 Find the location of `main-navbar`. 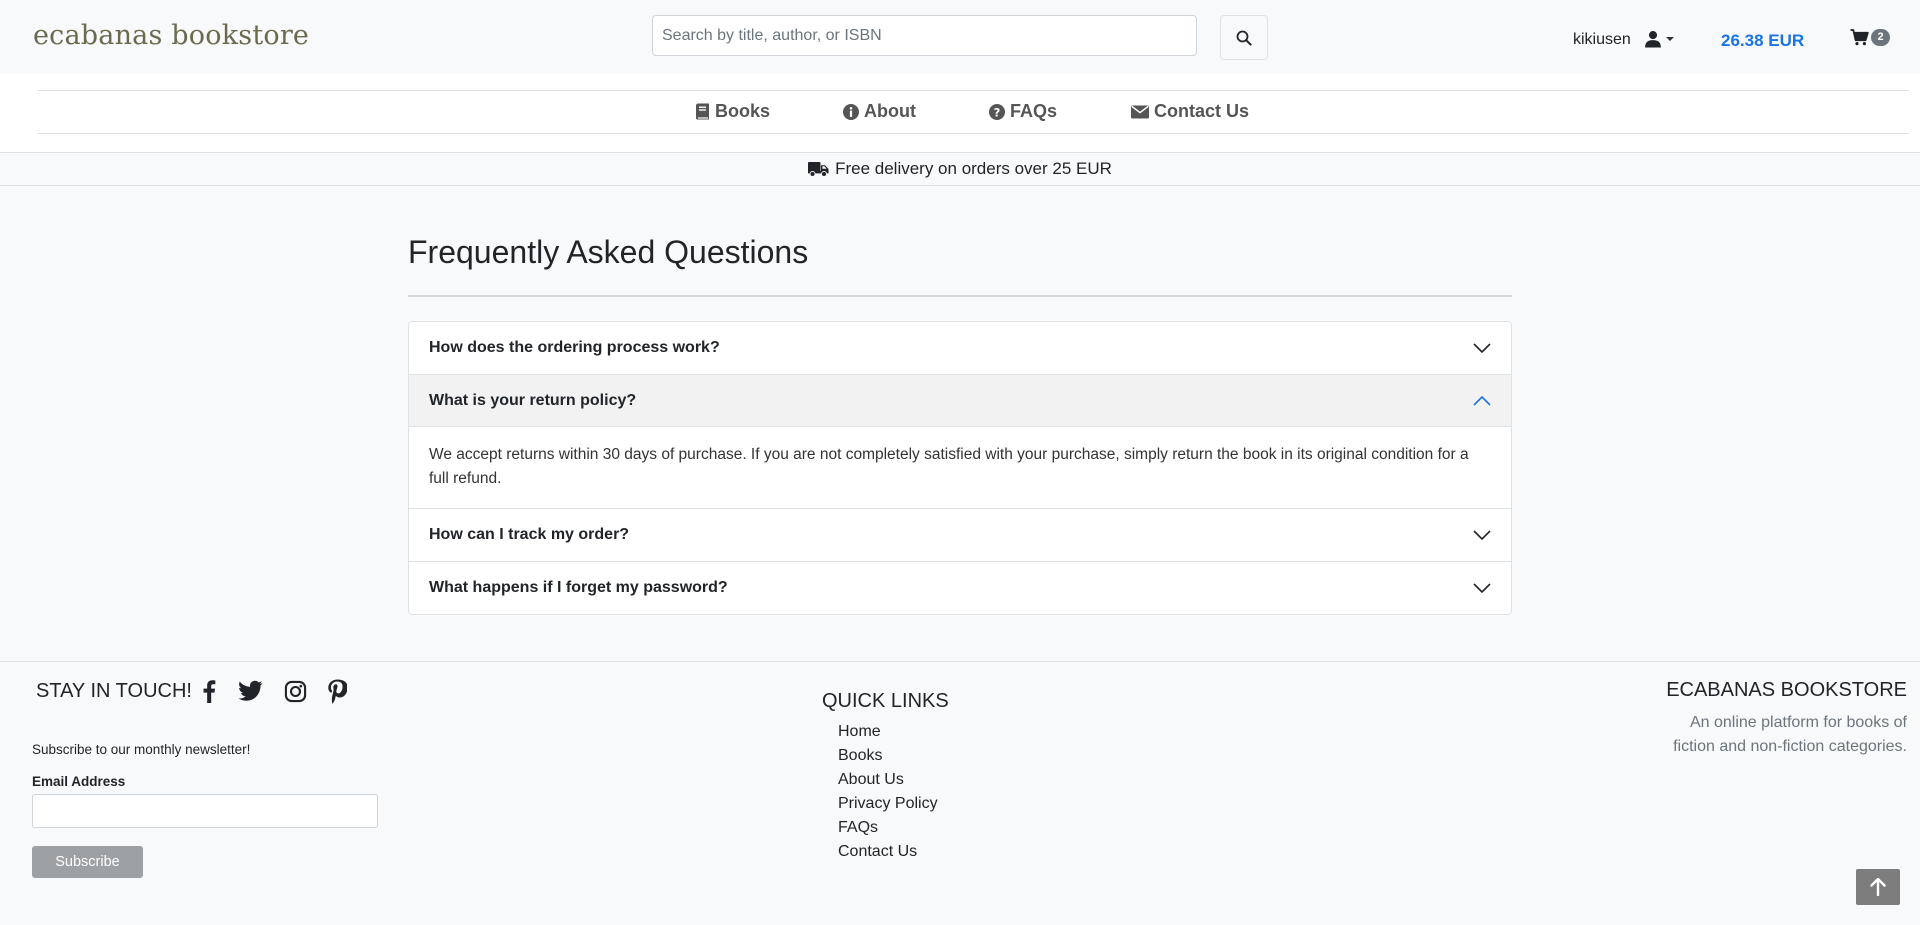

main-navbar is located at coordinates (960, 113).